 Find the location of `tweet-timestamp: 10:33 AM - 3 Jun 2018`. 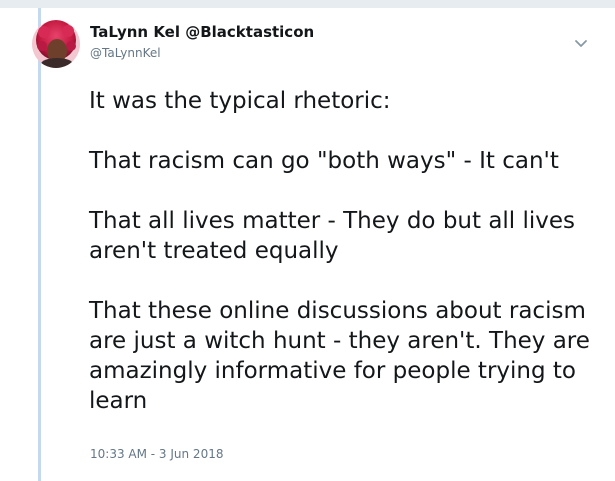

tweet-timestamp: 10:33 AM - 3 Jun 2018 is located at coordinates (156, 454).